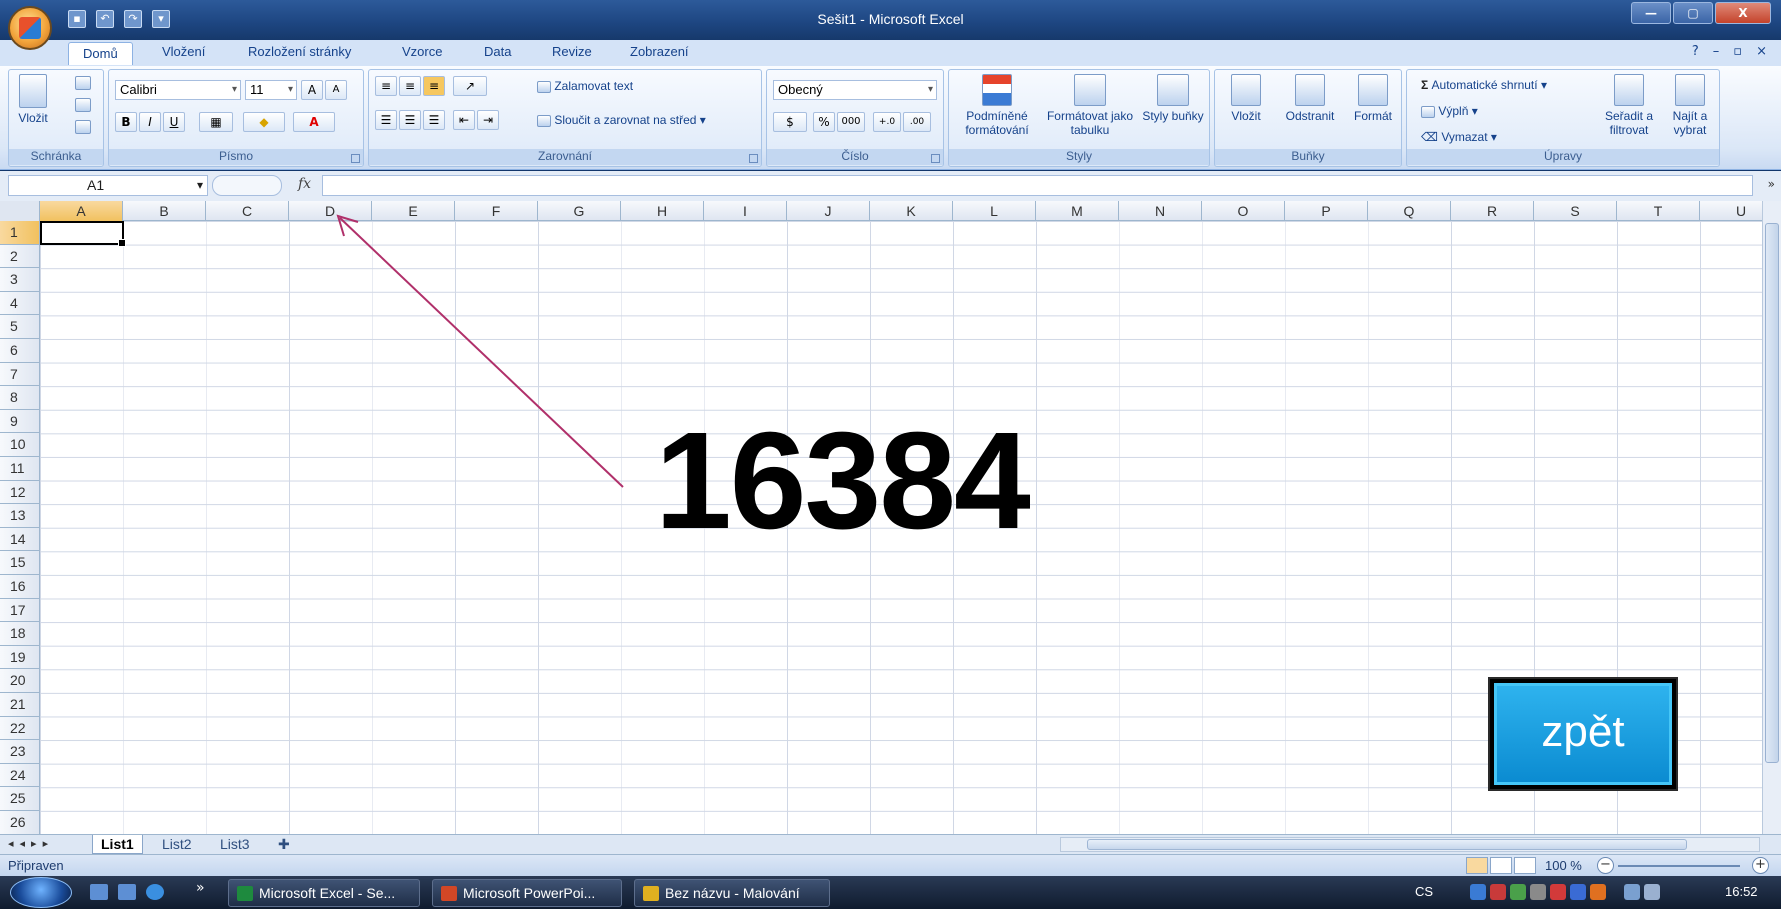  I want to click on column-header-g: G, so click(579, 211).